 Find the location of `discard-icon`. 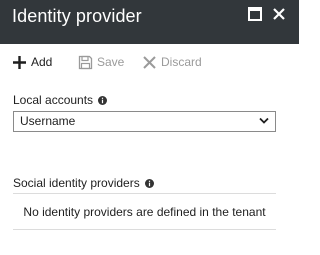

discard-icon is located at coordinates (149, 62).